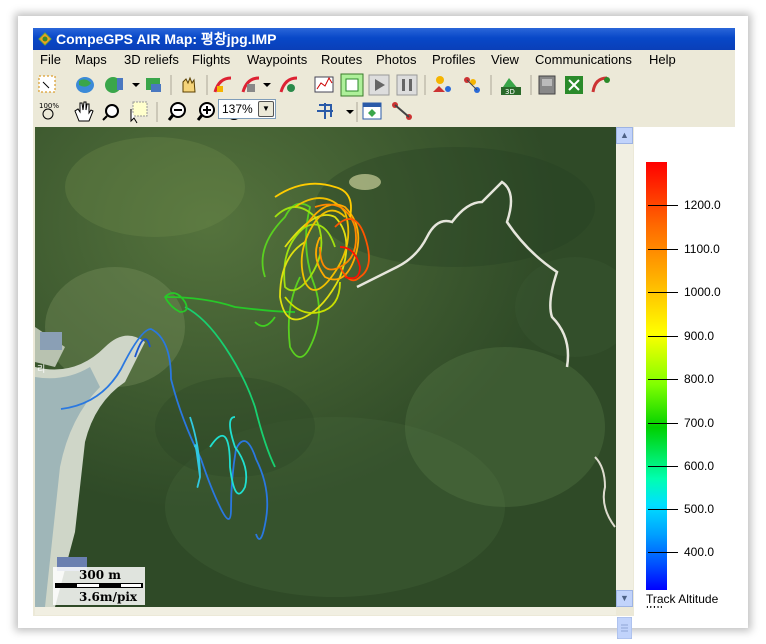  Describe the element at coordinates (453, 60) in the screenshot. I see `menu-profiles: Profiles` at that location.